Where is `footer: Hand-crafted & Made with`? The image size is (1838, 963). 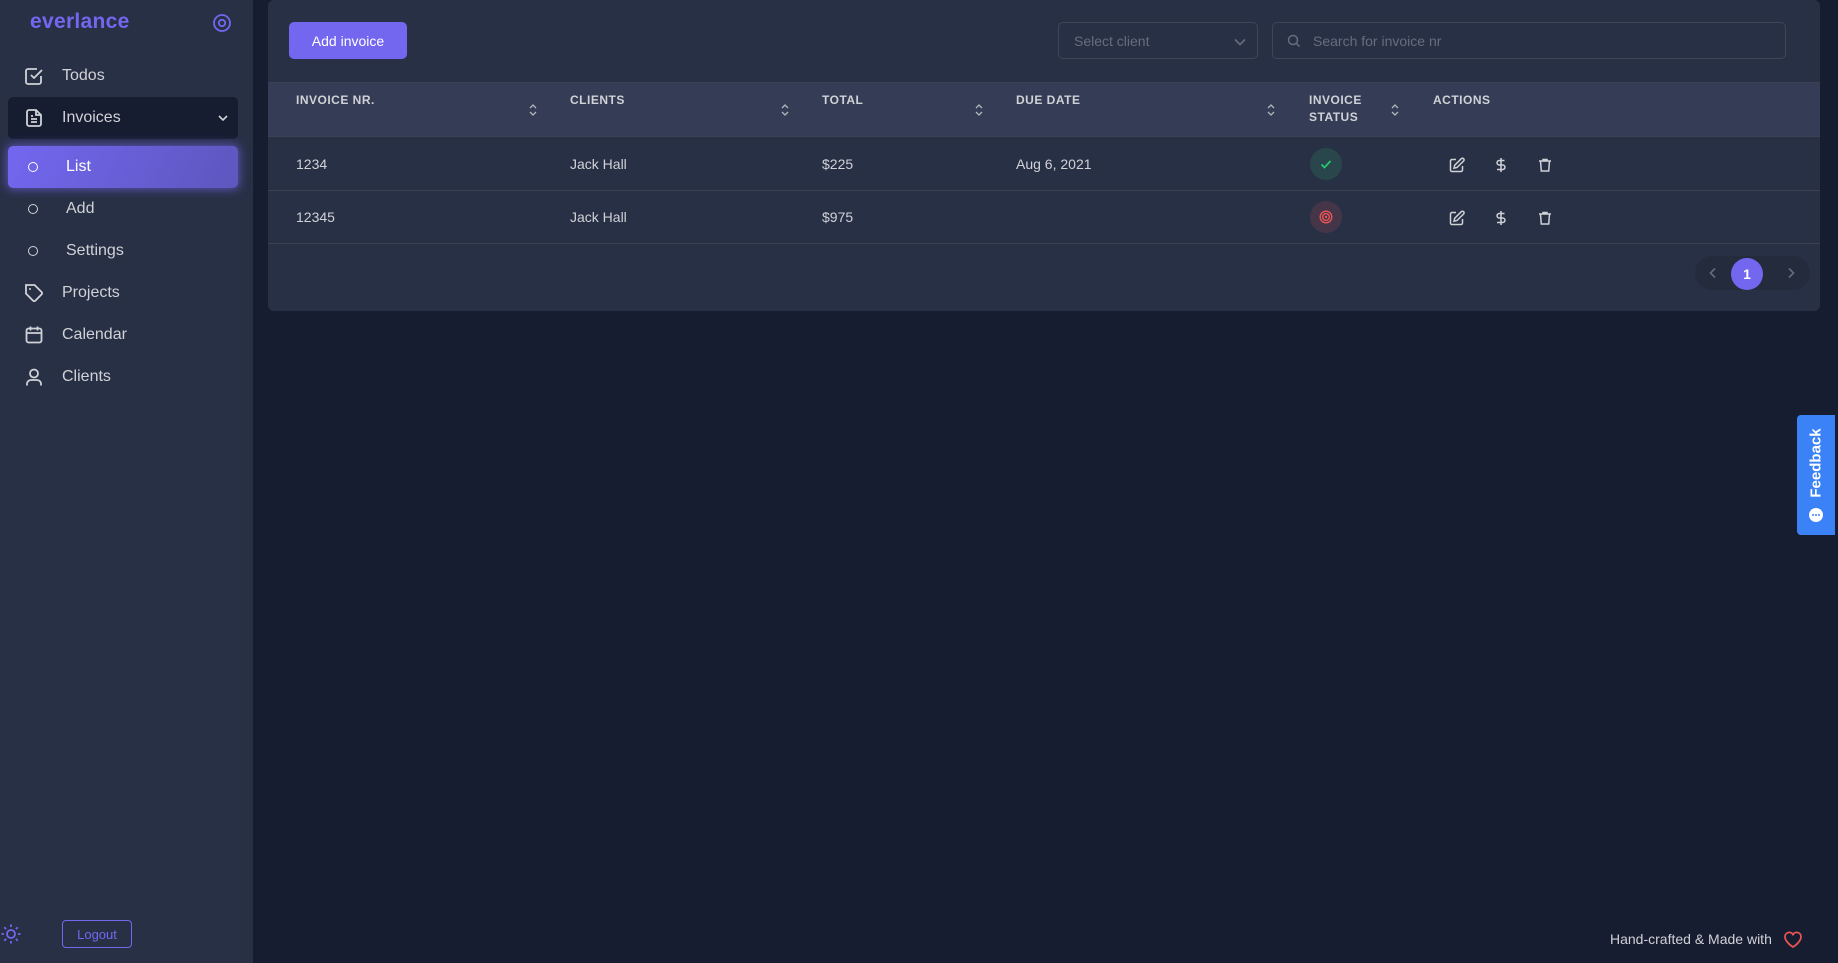
footer: Hand-crafted & Made with is located at coordinates (1707, 939).